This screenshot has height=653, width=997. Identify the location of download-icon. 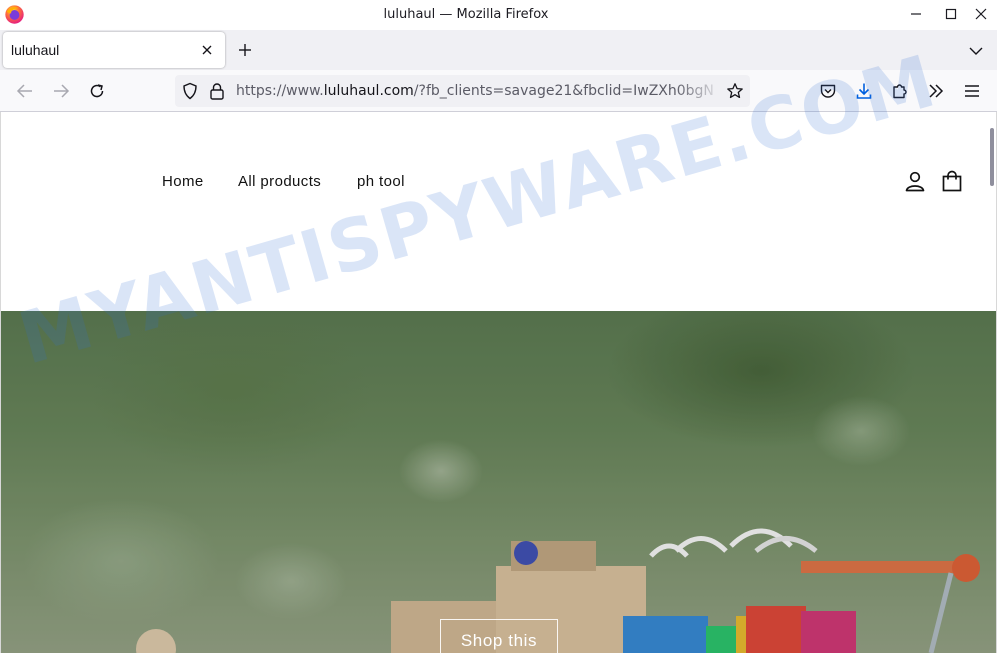
(864, 91).